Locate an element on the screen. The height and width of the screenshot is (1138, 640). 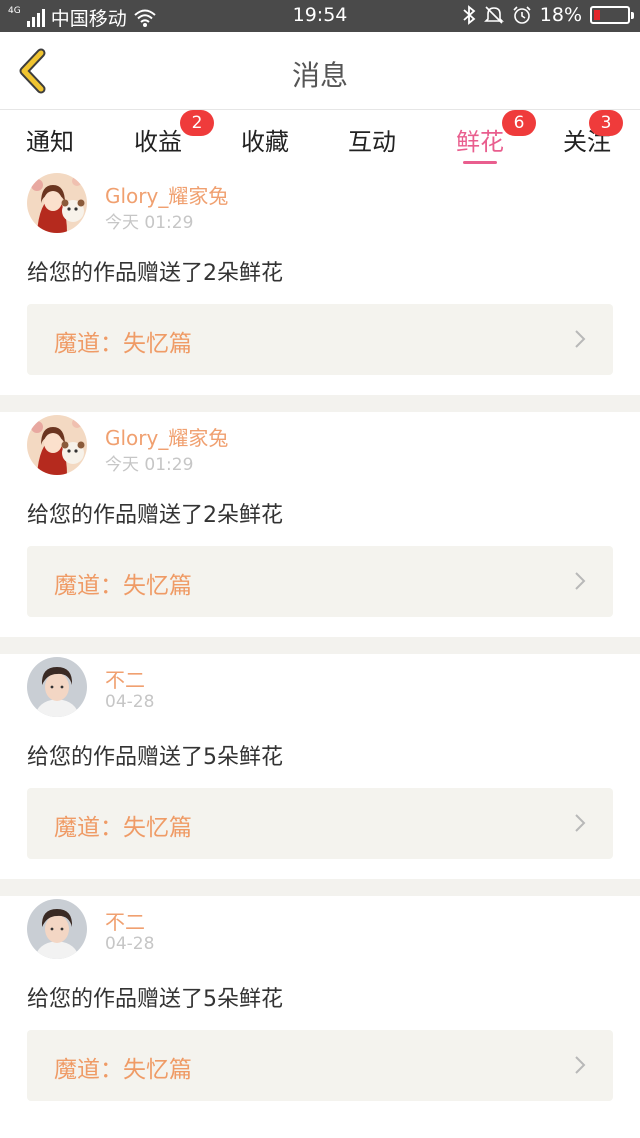
tab-follows: 关注 3 is located at coordinates (593, 136).